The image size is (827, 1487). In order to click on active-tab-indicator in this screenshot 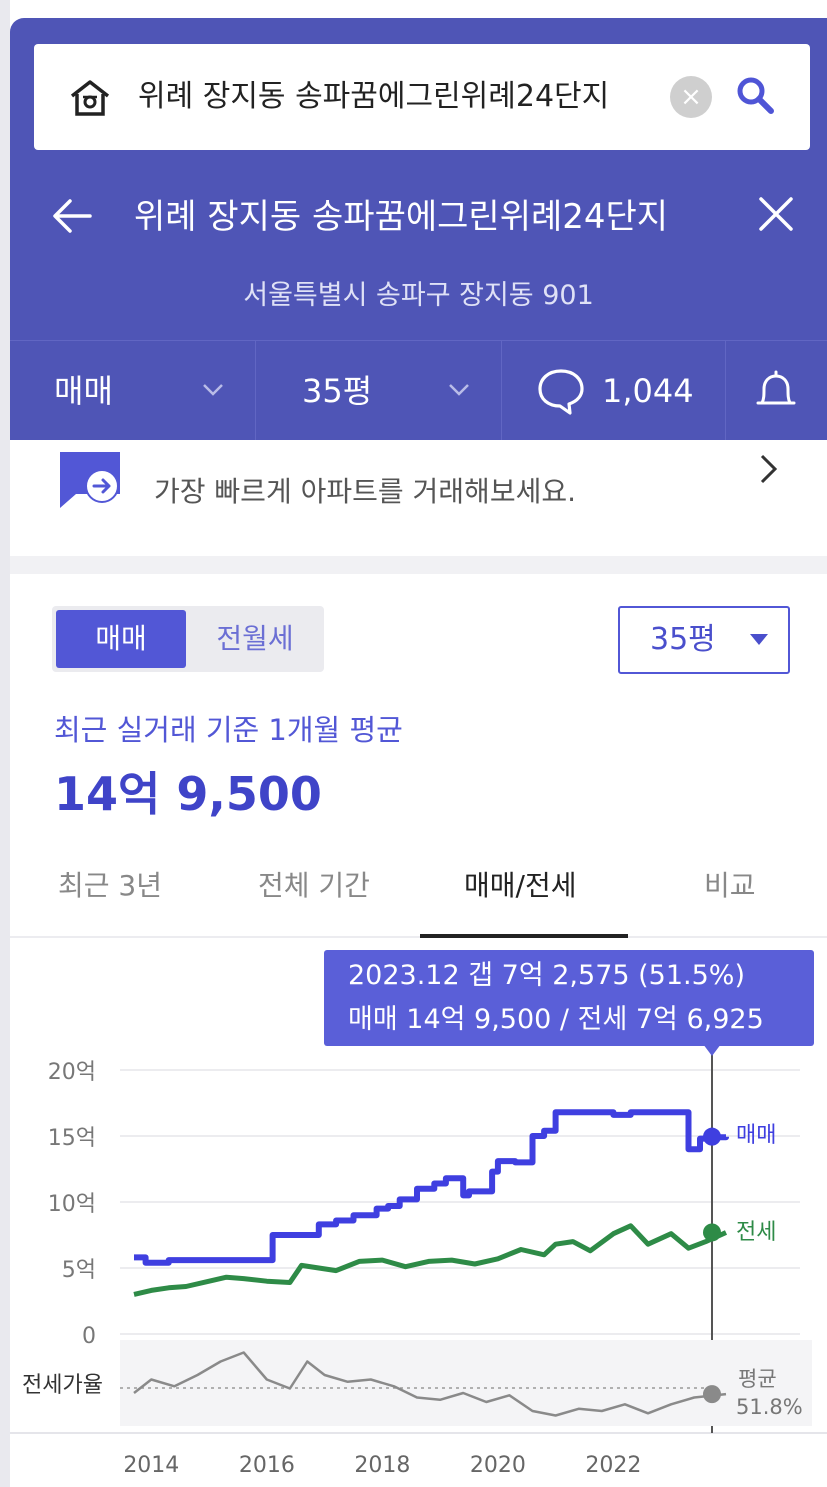, I will do `click(524, 936)`.